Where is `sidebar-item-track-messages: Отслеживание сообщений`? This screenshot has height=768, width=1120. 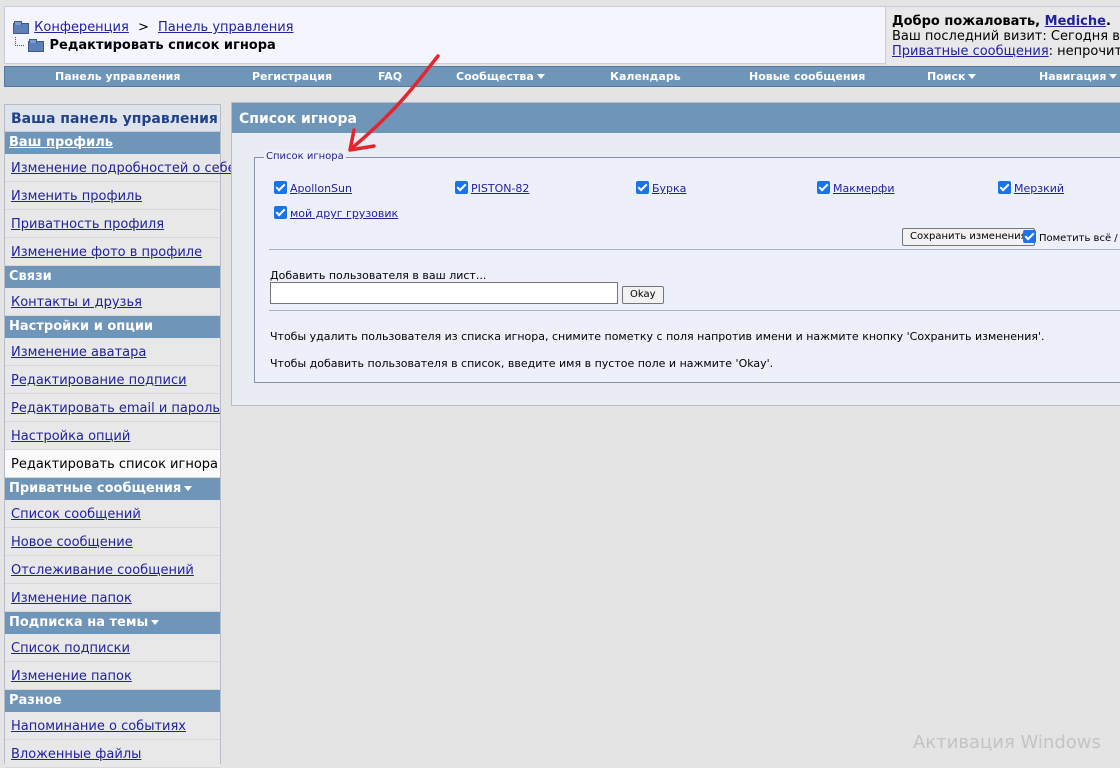 sidebar-item-track-messages: Отслеживание сообщений is located at coordinates (112, 570).